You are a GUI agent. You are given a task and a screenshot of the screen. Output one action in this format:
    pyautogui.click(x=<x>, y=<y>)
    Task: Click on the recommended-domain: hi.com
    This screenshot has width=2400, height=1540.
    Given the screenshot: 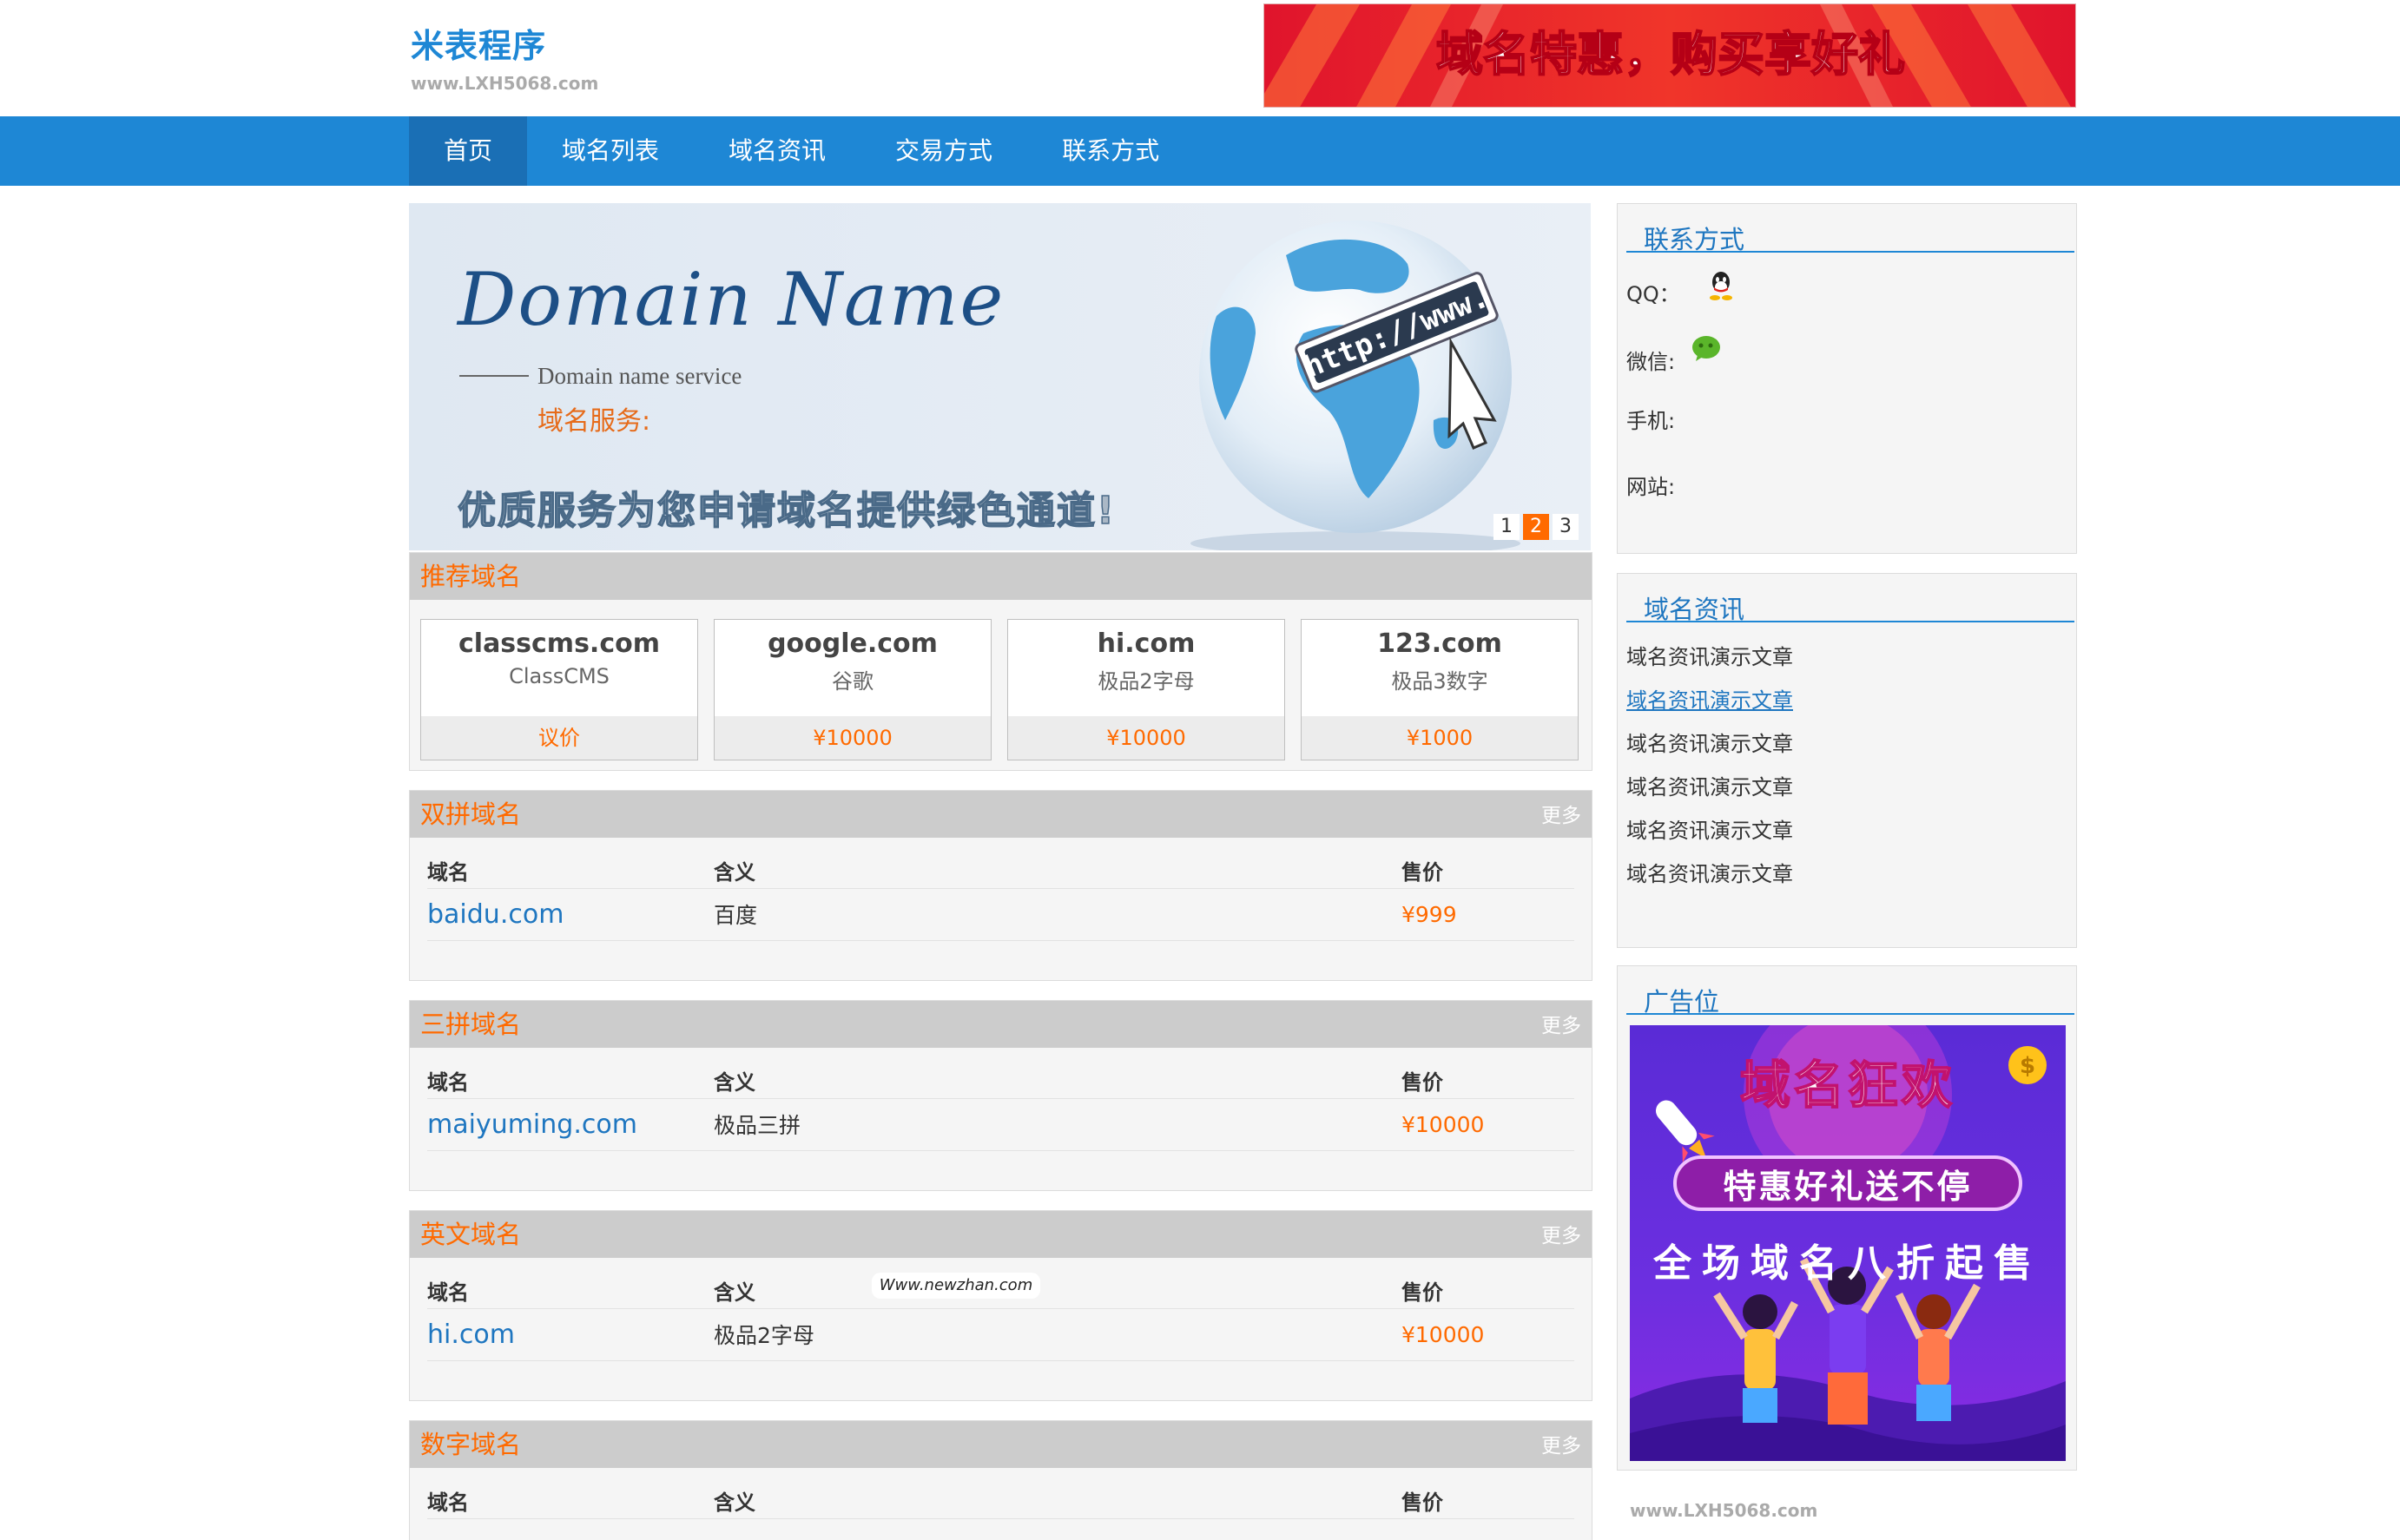 What is the action you would take?
    pyautogui.click(x=1146, y=644)
    